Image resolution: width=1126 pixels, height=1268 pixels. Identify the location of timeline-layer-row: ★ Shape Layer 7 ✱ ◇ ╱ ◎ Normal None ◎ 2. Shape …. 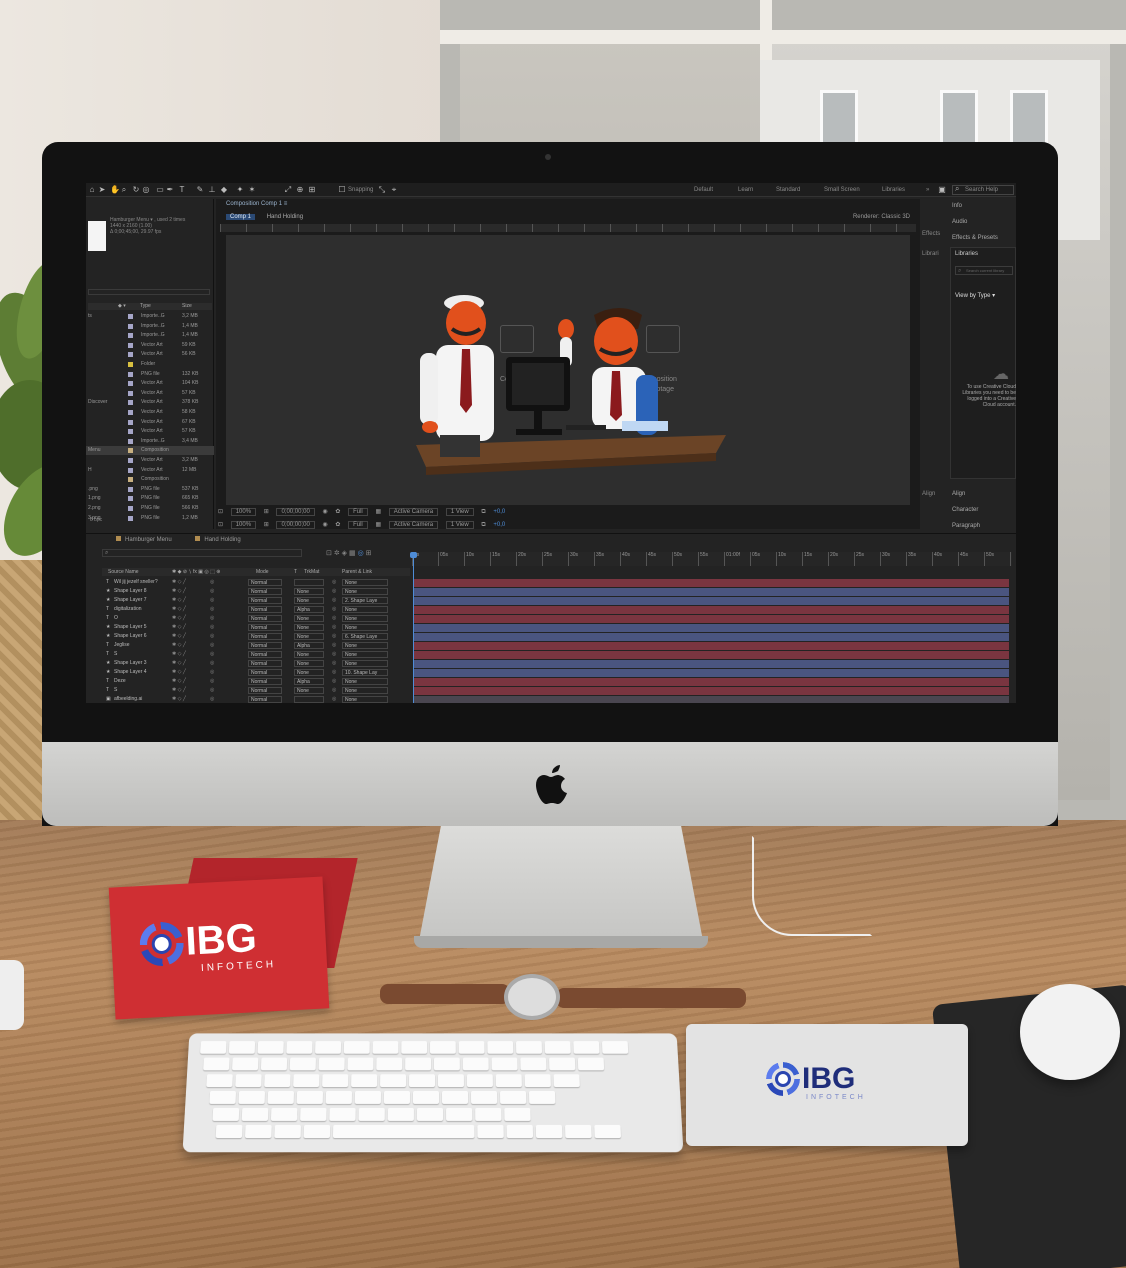
(256, 600).